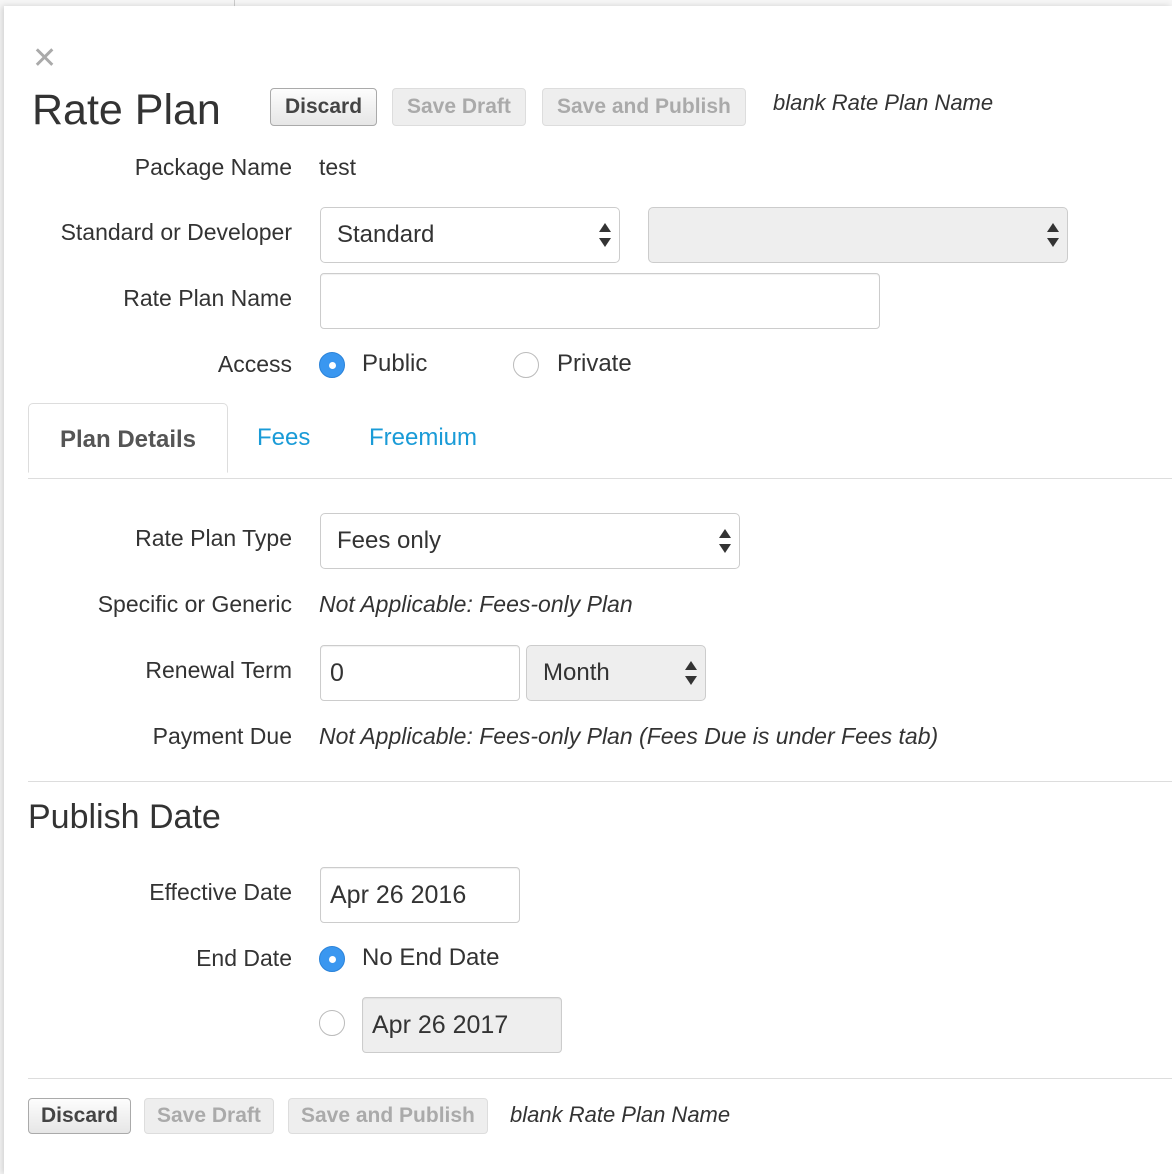 The width and height of the screenshot is (1172, 1174). What do you see at coordinates (44, 59) in the screenshot?
I see `close-icon: ✕` at bounding box center [44, 59].